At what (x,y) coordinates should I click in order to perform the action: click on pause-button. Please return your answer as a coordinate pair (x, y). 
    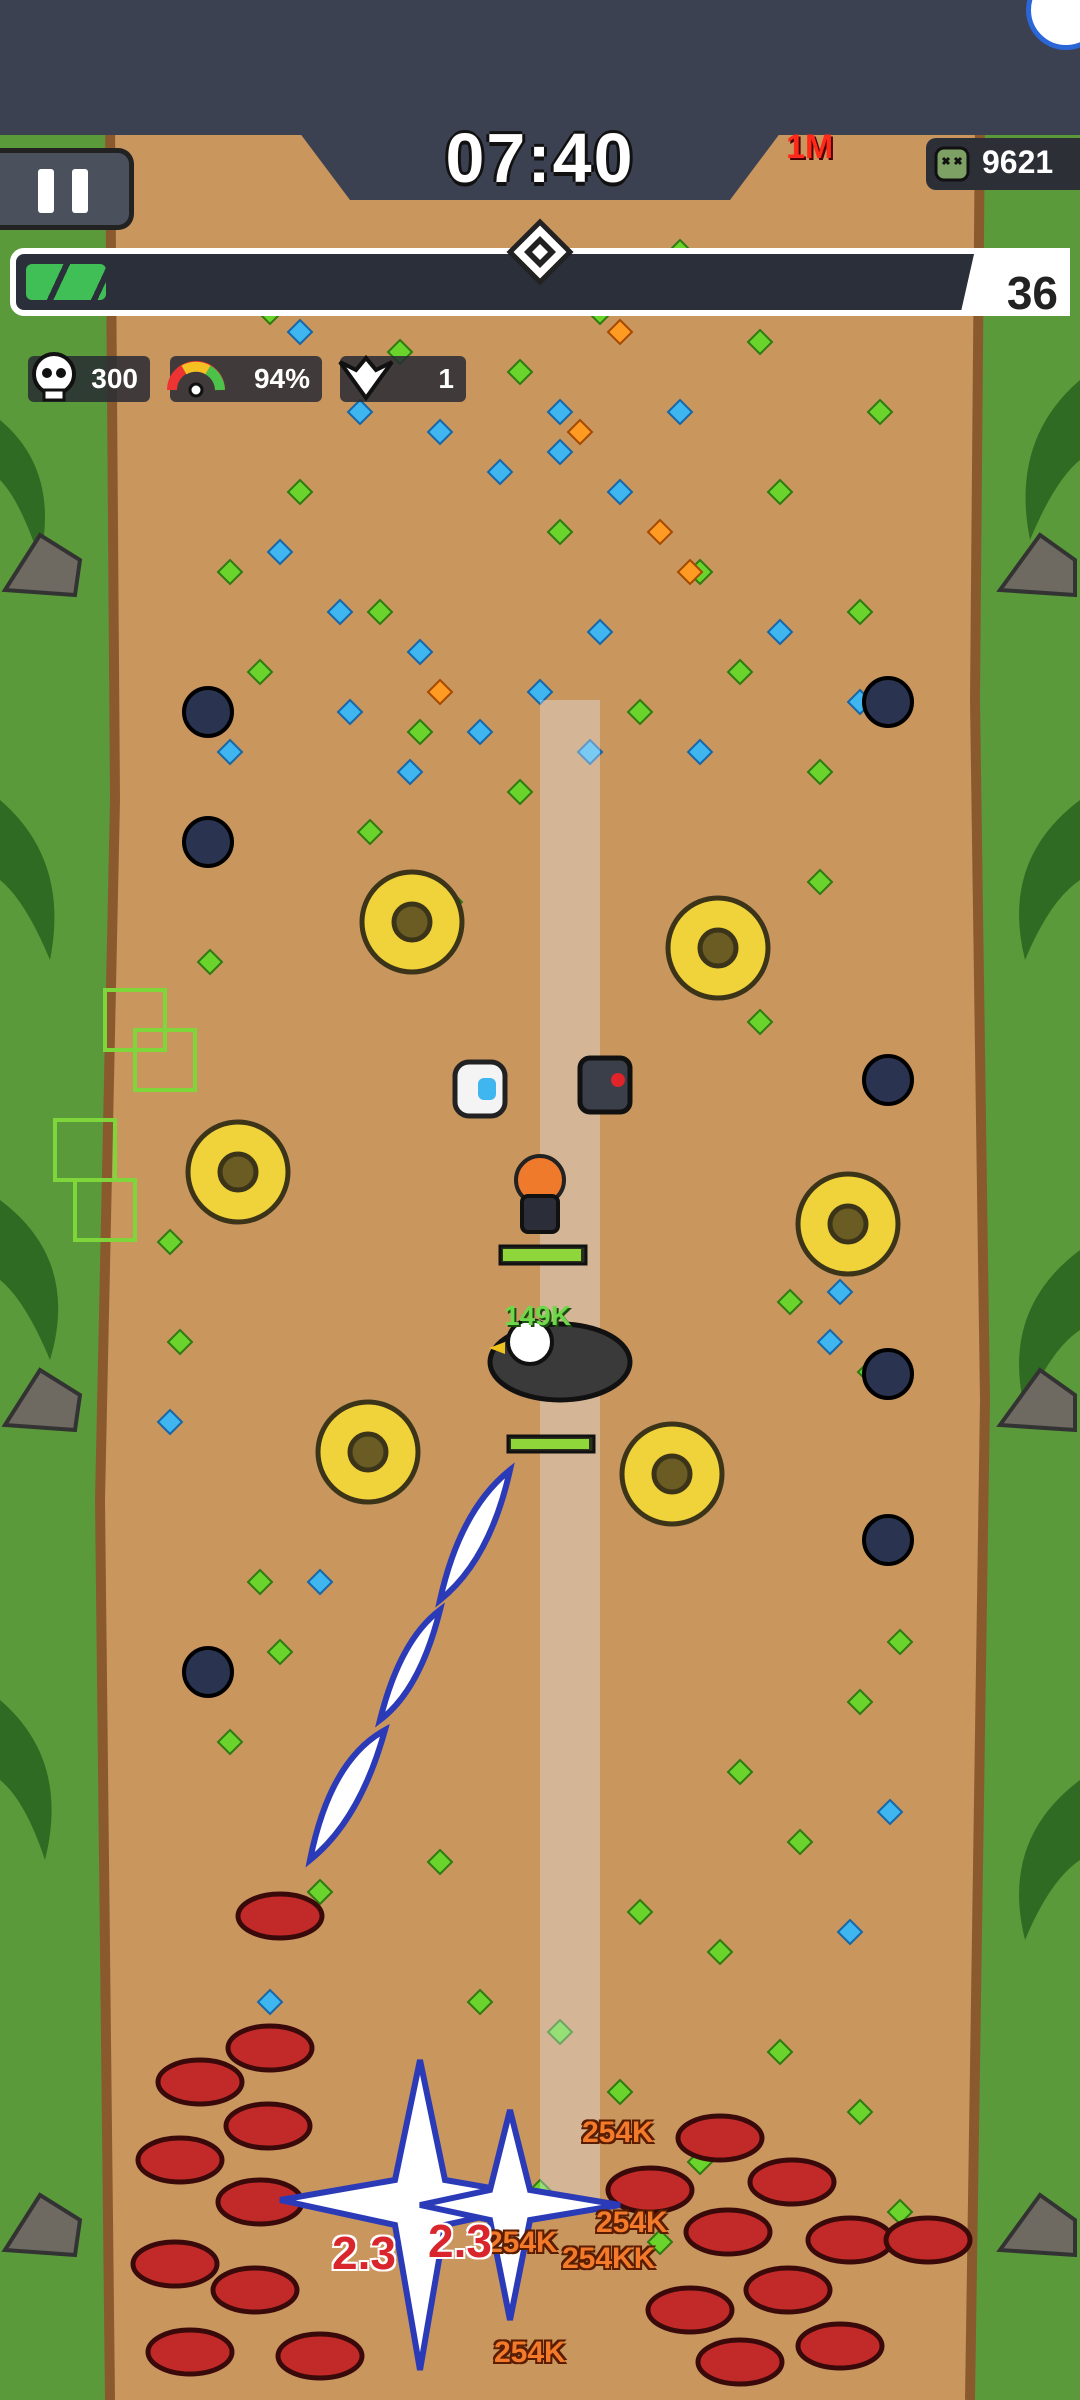
    Looking at the image, I should click on (67, 189).